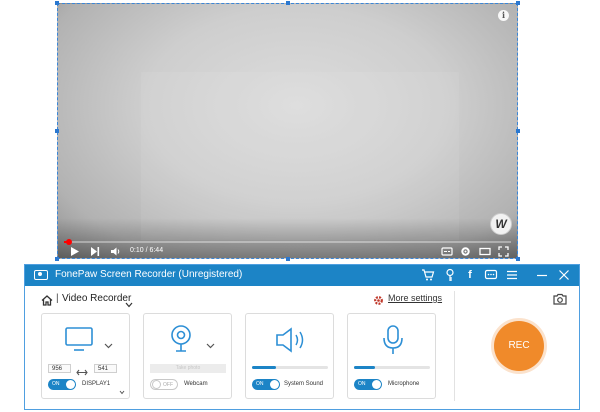 Image resolution: width=600 pixels, height=412 pixels. I want to click on monitor-icon, so click(79, 341).